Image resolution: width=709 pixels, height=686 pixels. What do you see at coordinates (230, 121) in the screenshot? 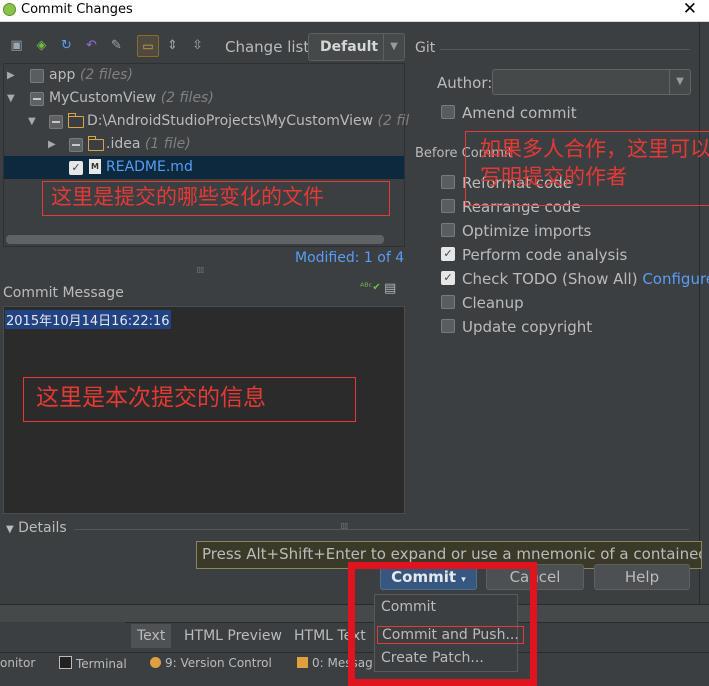
I see `tree-row-name: D:\AndroidStudioProjects\MyCustomView` at bounding box center [230, 121].